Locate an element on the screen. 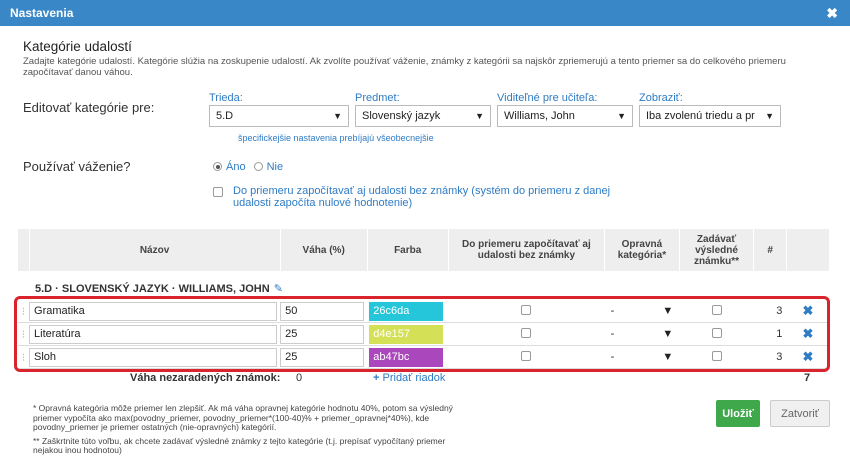 The image size is (850, 475). weighting-row: Používať váženie? Áno Nie is located at coordinates (426, 166).